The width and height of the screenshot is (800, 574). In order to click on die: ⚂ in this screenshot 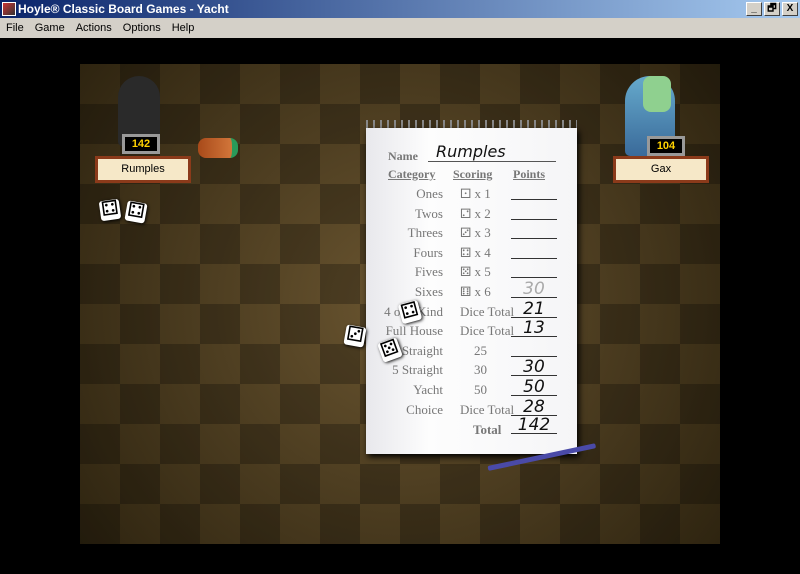, I will do `click(355, 335)`.